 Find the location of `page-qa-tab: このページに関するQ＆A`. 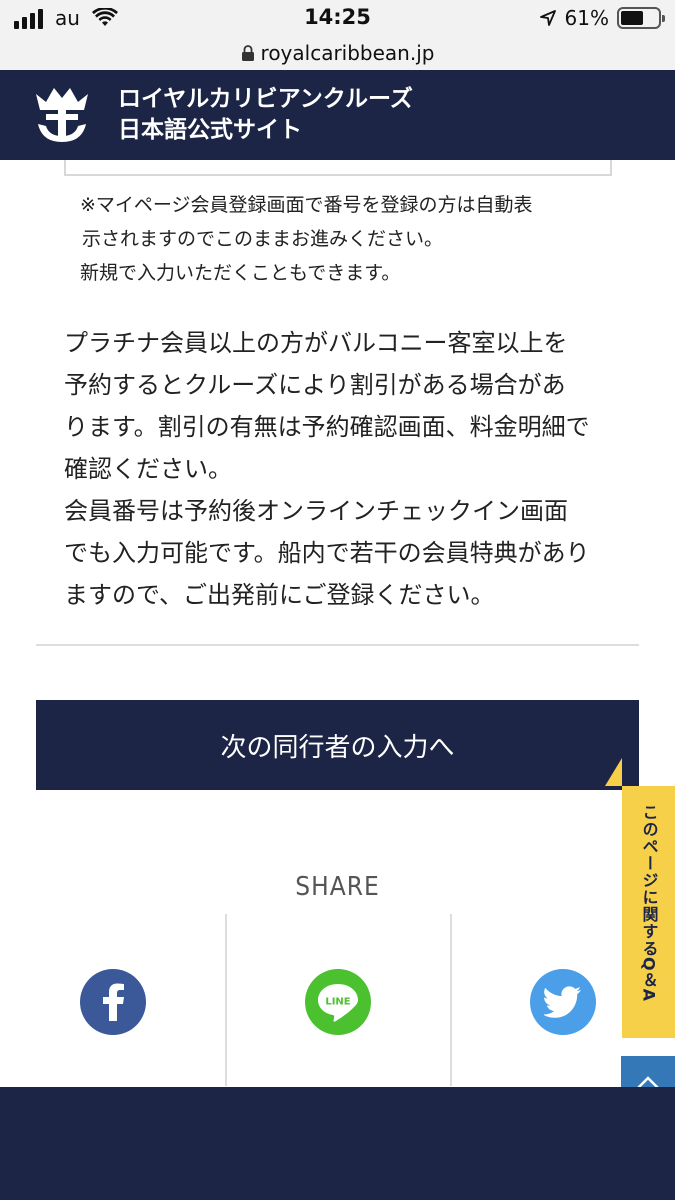

page-qa-tab: このページに関するQ＆A is located at coordinates (640, 898).